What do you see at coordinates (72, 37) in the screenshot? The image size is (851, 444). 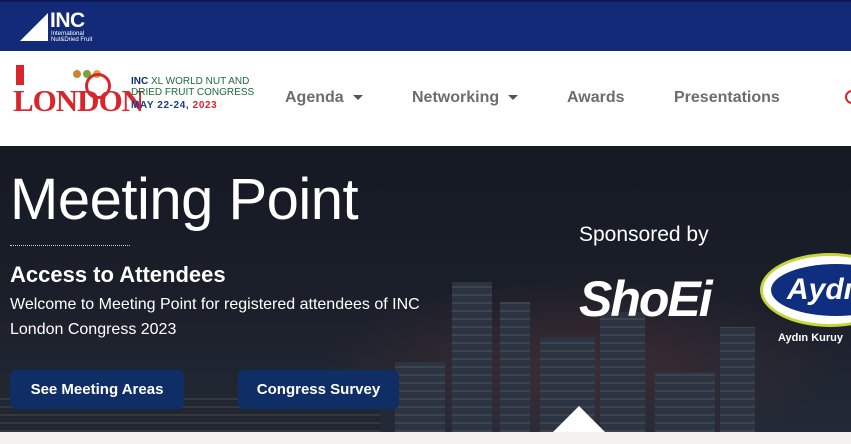 I see `inc-logo-subtitle: International Nut&Dried Fruit` at bounding box center [72, 37].